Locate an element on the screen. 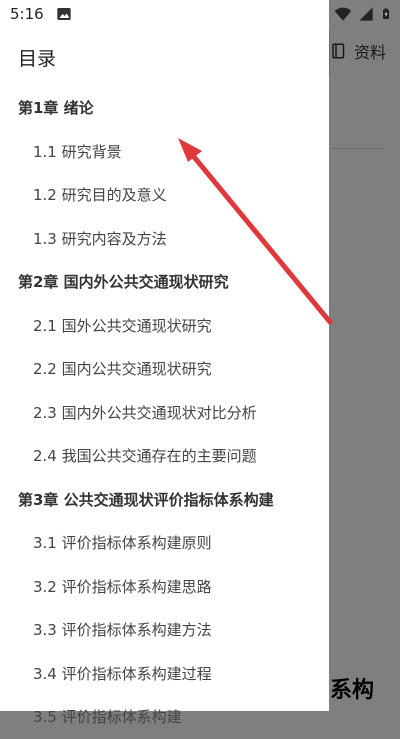 This screenshot has width=400, height=739. toc-item-label: 第2章 国内外公共交通现状研究 is located at coordinates (123, 282).